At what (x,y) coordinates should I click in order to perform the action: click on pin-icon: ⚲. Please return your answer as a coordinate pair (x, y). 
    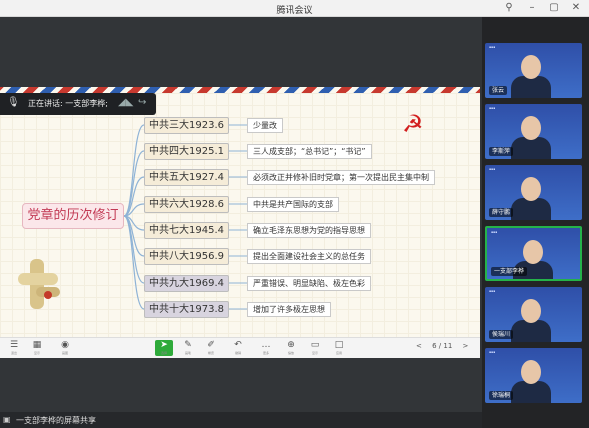
    Looking at the image, I should click on (509, 8).